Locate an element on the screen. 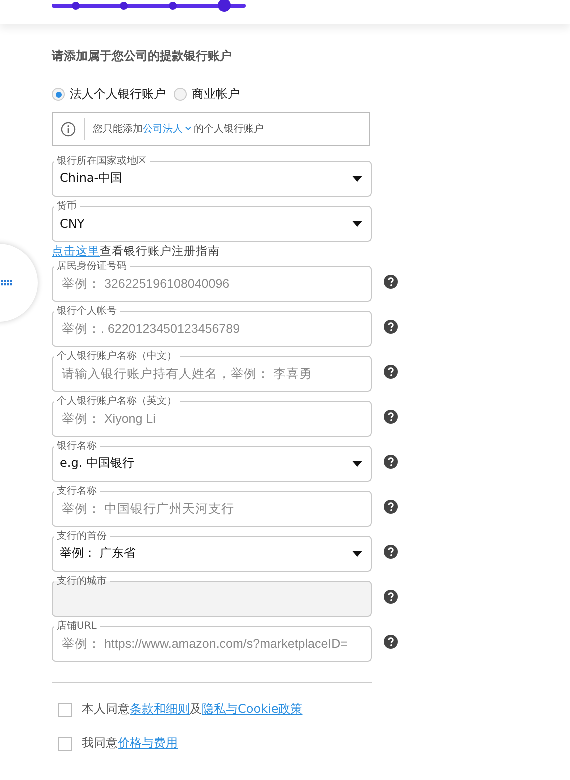 Image resolution: width=570 pixels, height=780 pixels. notice-text: 您只能添加公司法人 的个人银行账户 is located at coordinates (178, 129).